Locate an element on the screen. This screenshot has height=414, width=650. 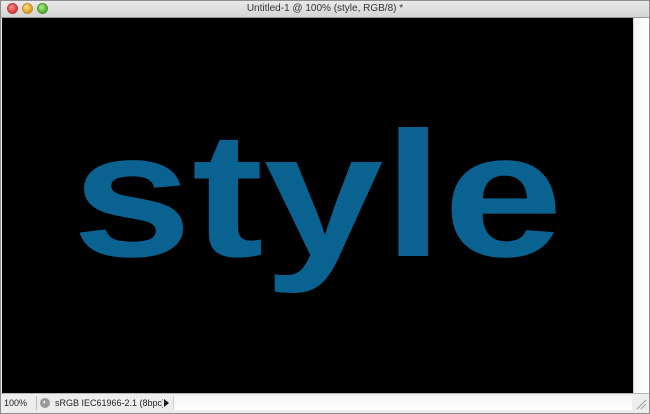
title-bar: Untitled-1 @ 100% (style, RGB/8) * is located at coordinates (325, 9).